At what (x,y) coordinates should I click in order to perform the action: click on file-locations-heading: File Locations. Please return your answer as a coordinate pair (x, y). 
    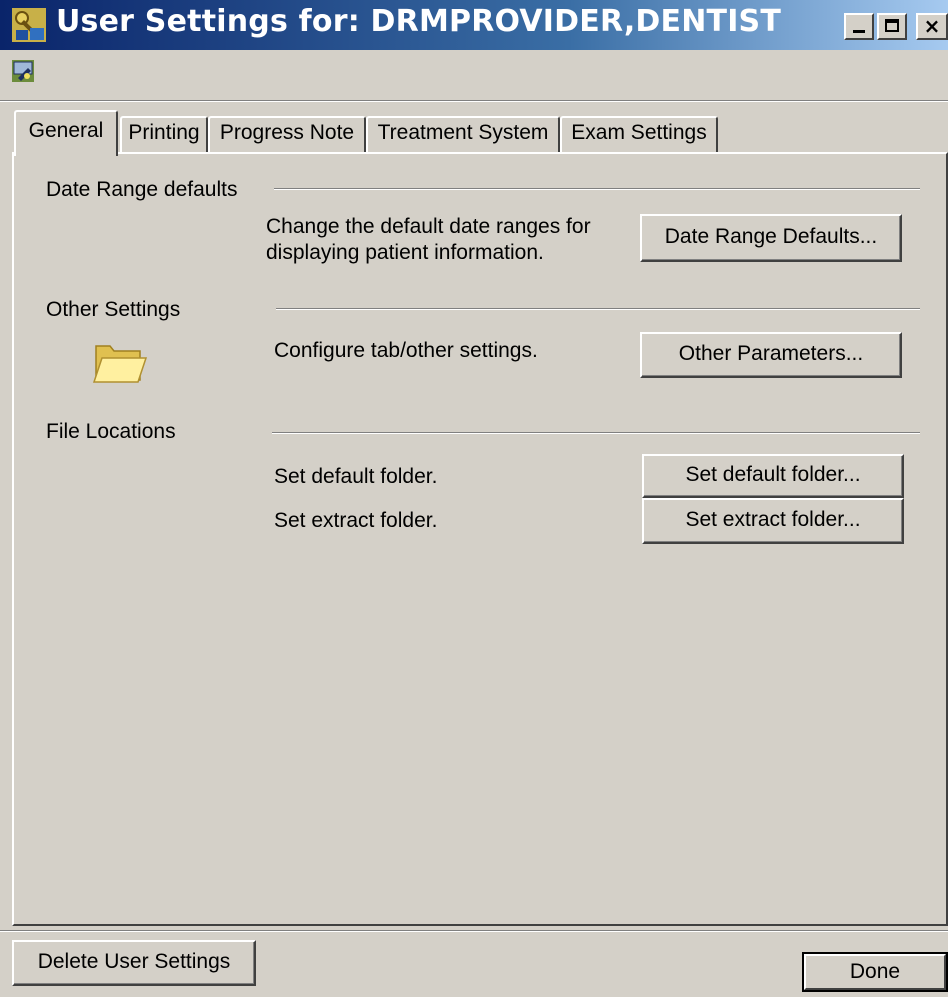
    Looking at the image, I should click on (111, 431).